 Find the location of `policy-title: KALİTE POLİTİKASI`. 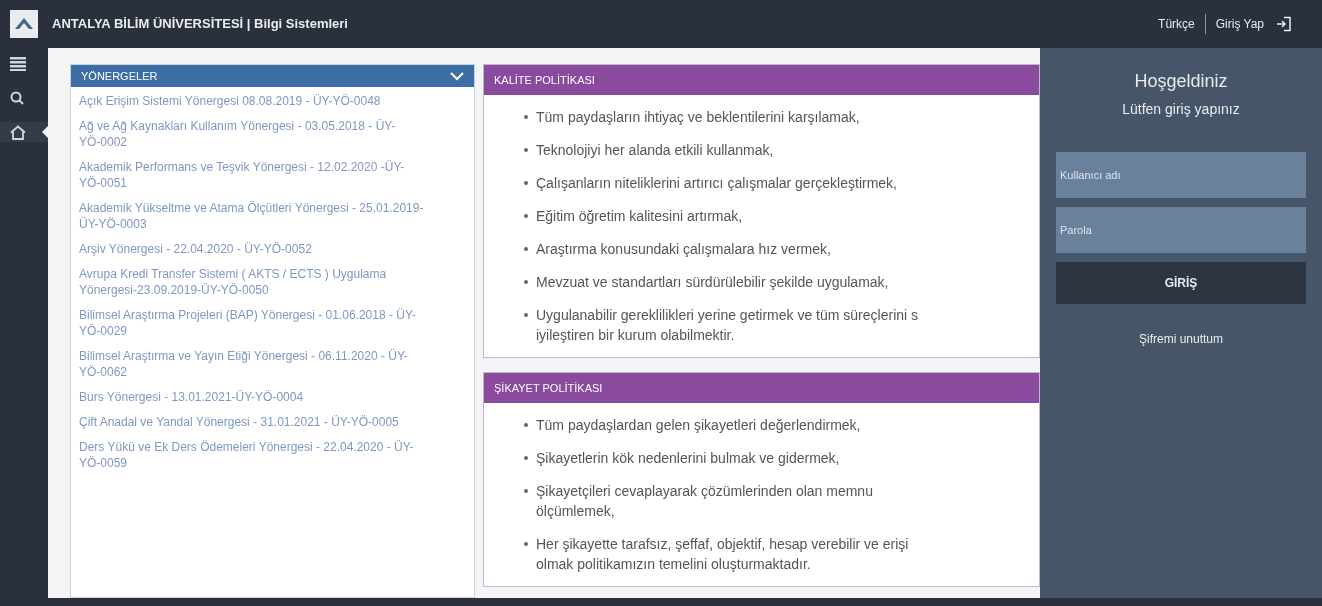

policy-title: KALİTE POLİTİKASI is located at coordinates (544, 80).